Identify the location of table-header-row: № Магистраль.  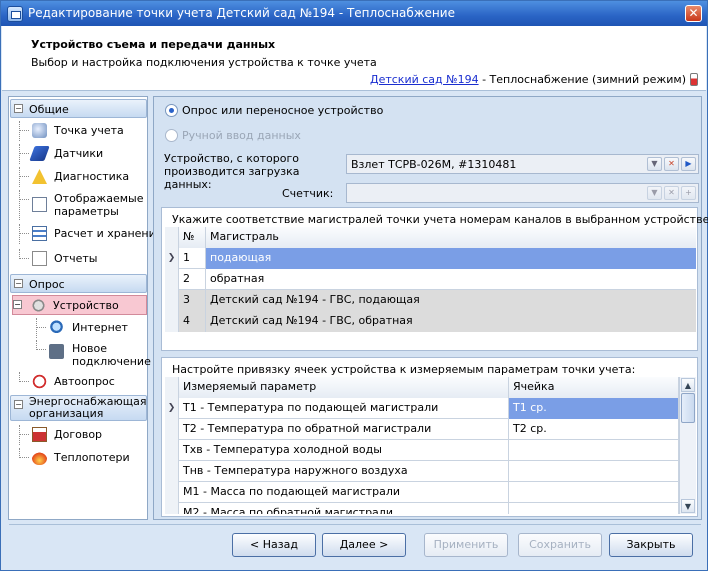
(430, 237).